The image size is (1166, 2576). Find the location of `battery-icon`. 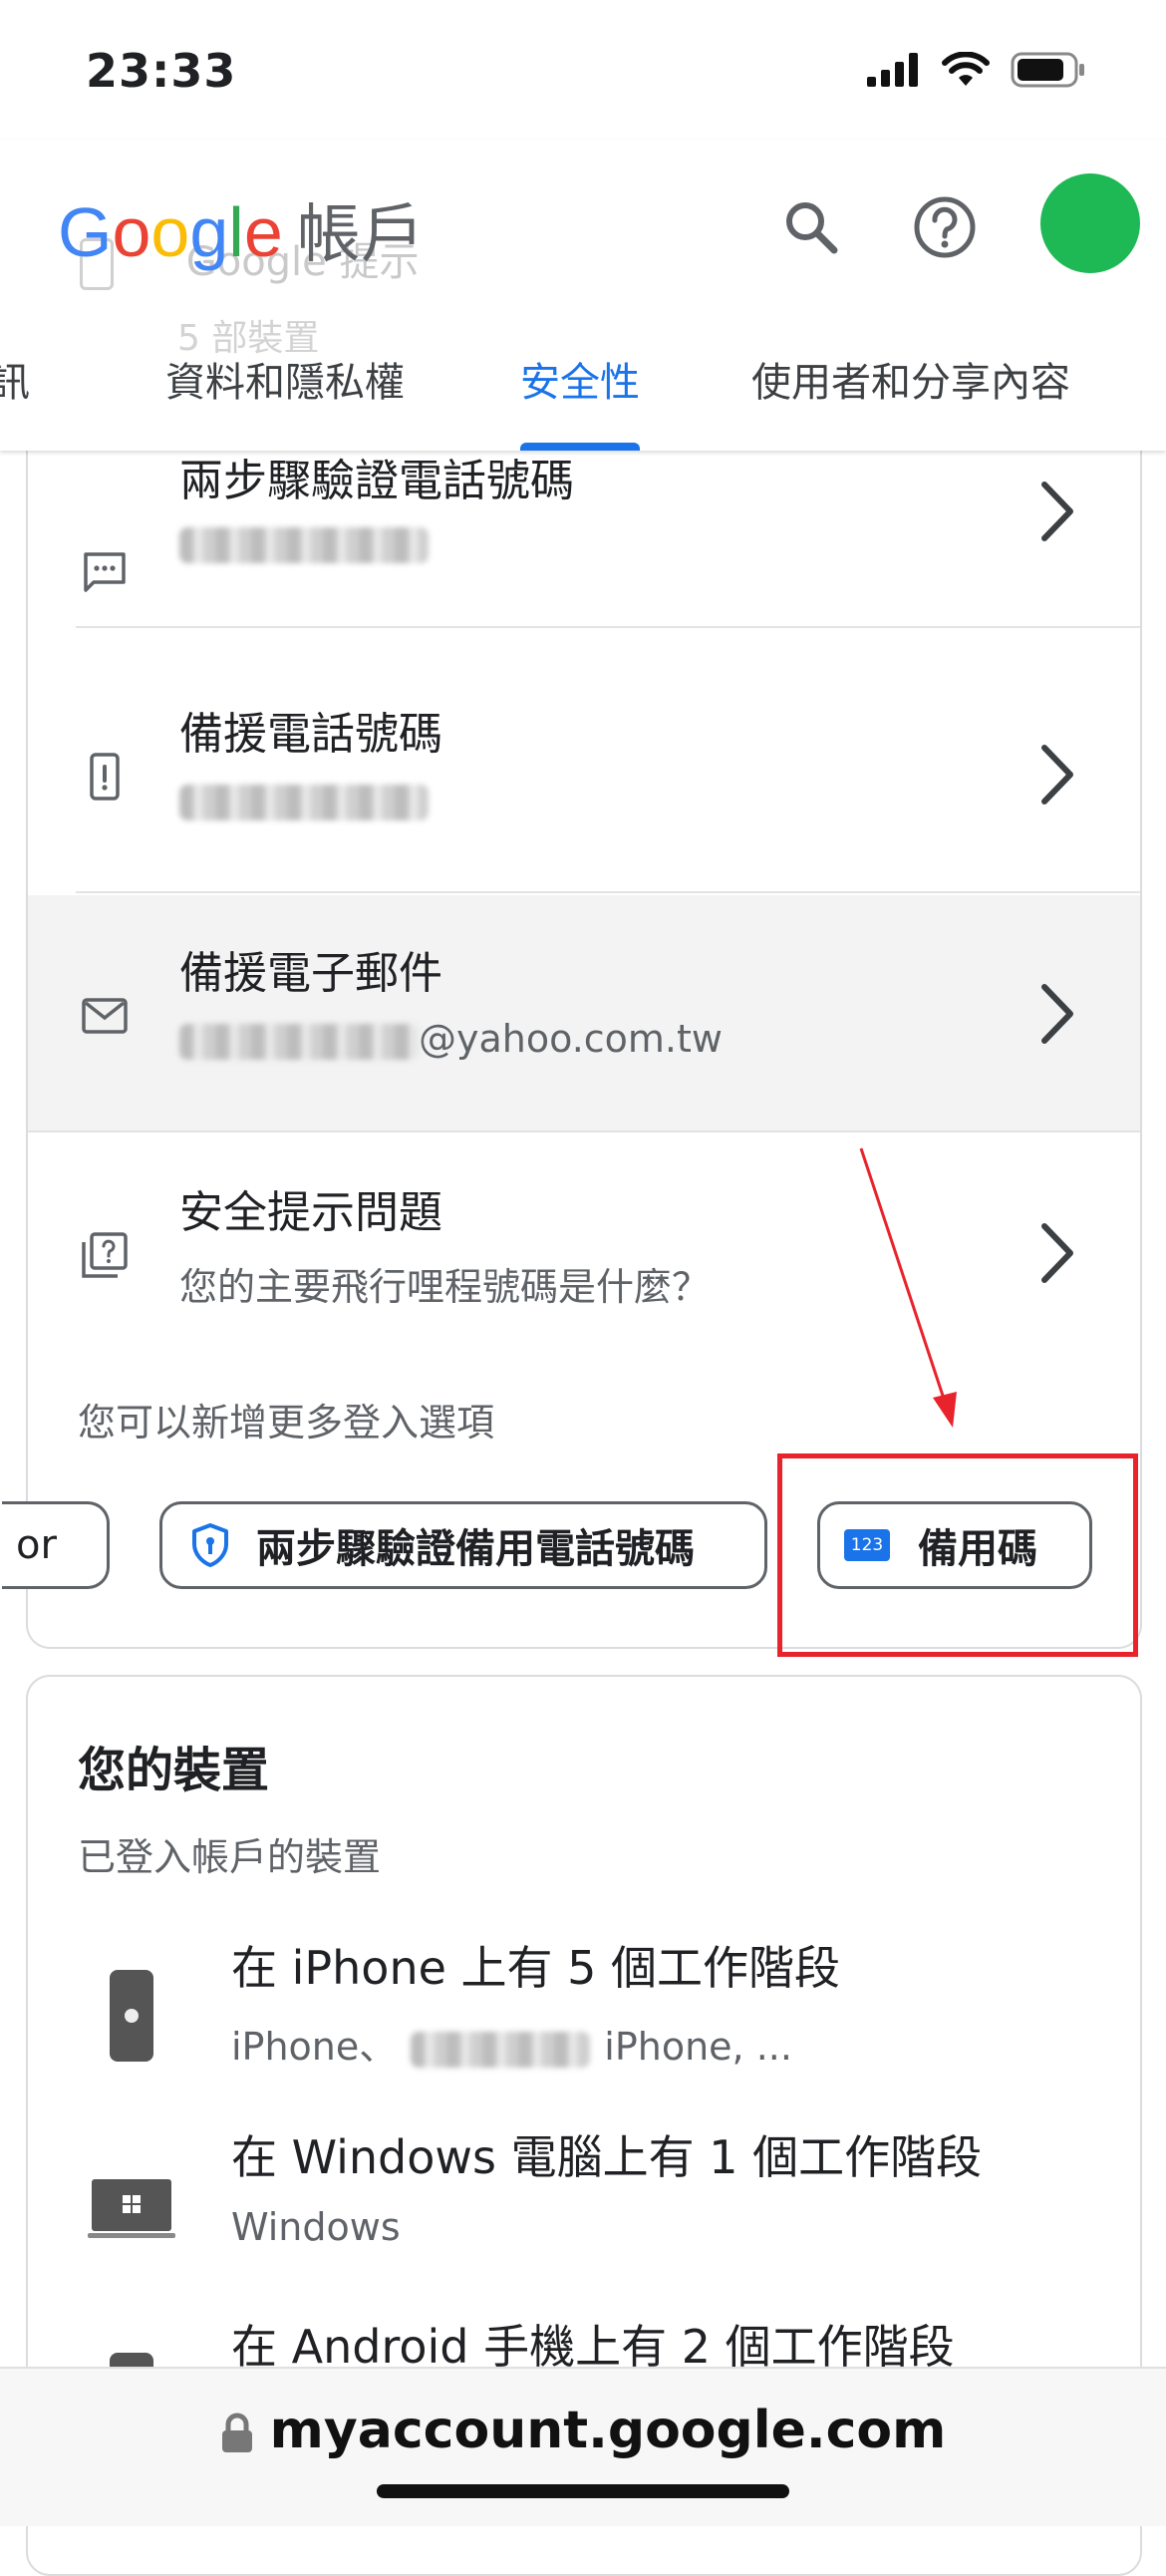

battery-icon is located at coordinates (1047, 70).